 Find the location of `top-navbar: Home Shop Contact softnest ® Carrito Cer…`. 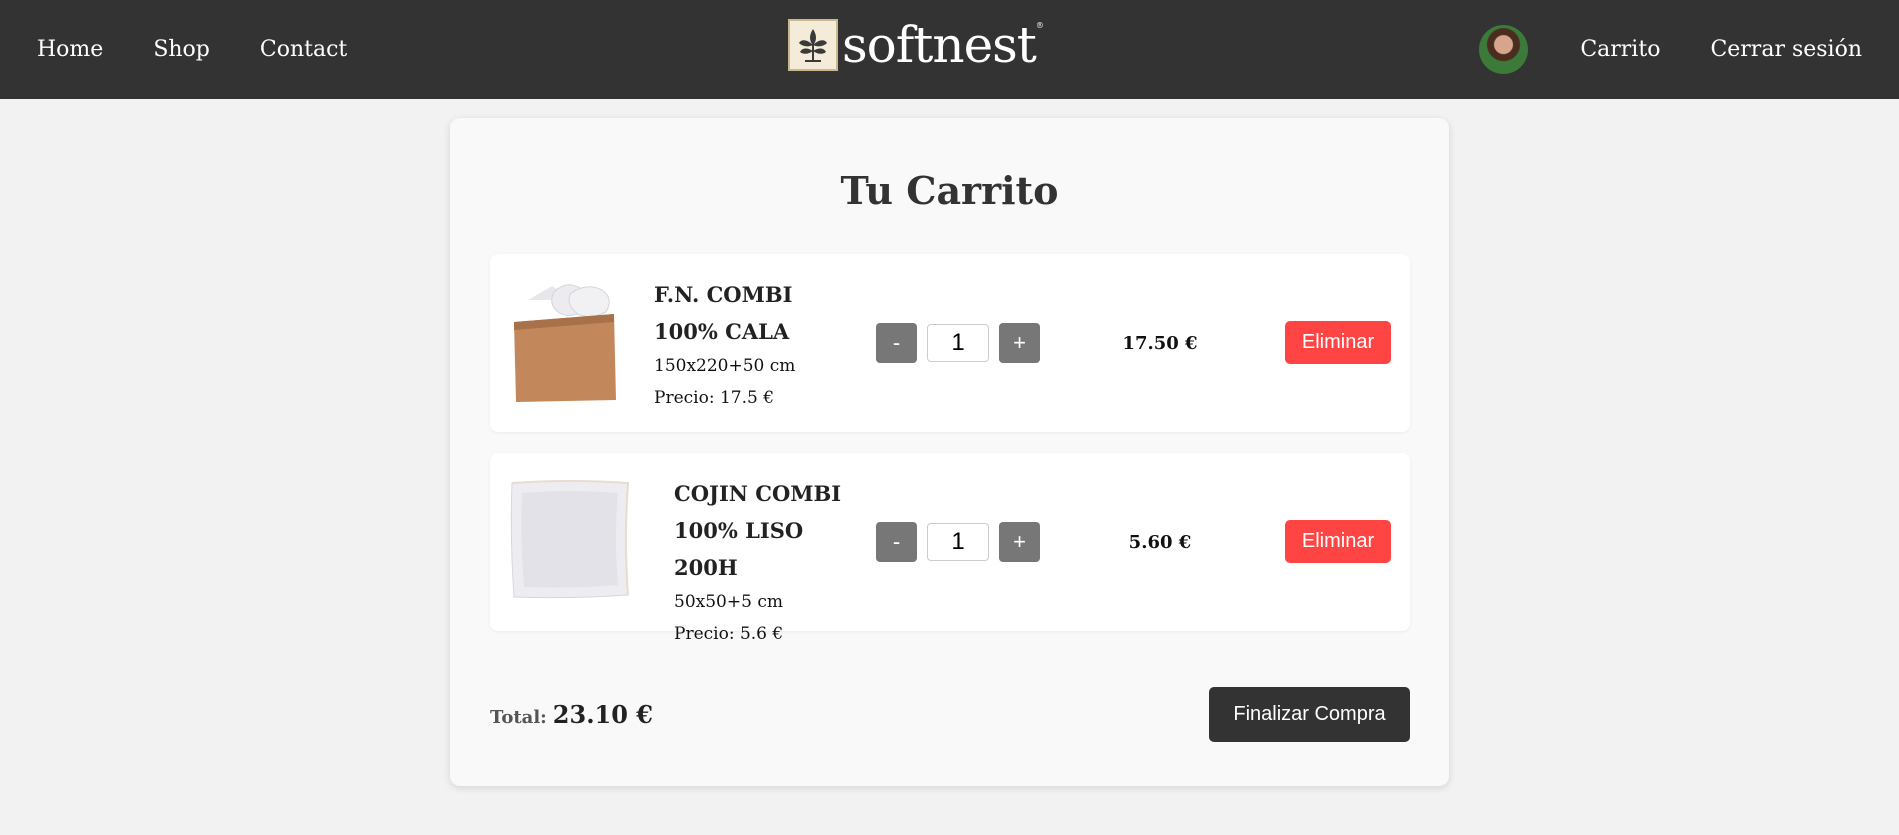

top-navbar: Home Shop Contact softnest ® Carrito Cer… is located at coordinates (949, 49).